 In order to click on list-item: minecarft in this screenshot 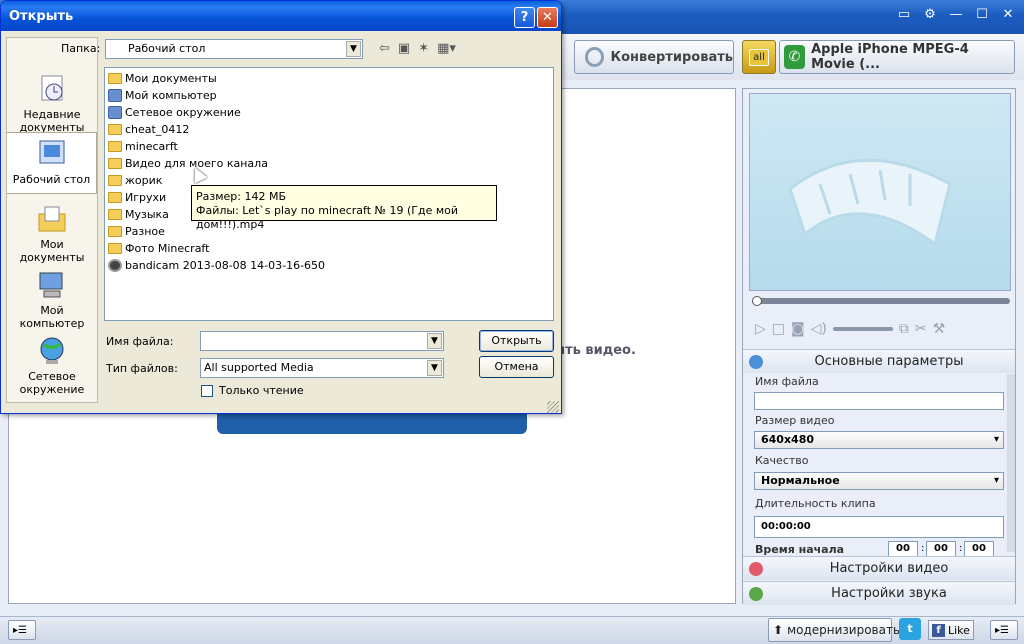, I will do `click(143, 146)`.